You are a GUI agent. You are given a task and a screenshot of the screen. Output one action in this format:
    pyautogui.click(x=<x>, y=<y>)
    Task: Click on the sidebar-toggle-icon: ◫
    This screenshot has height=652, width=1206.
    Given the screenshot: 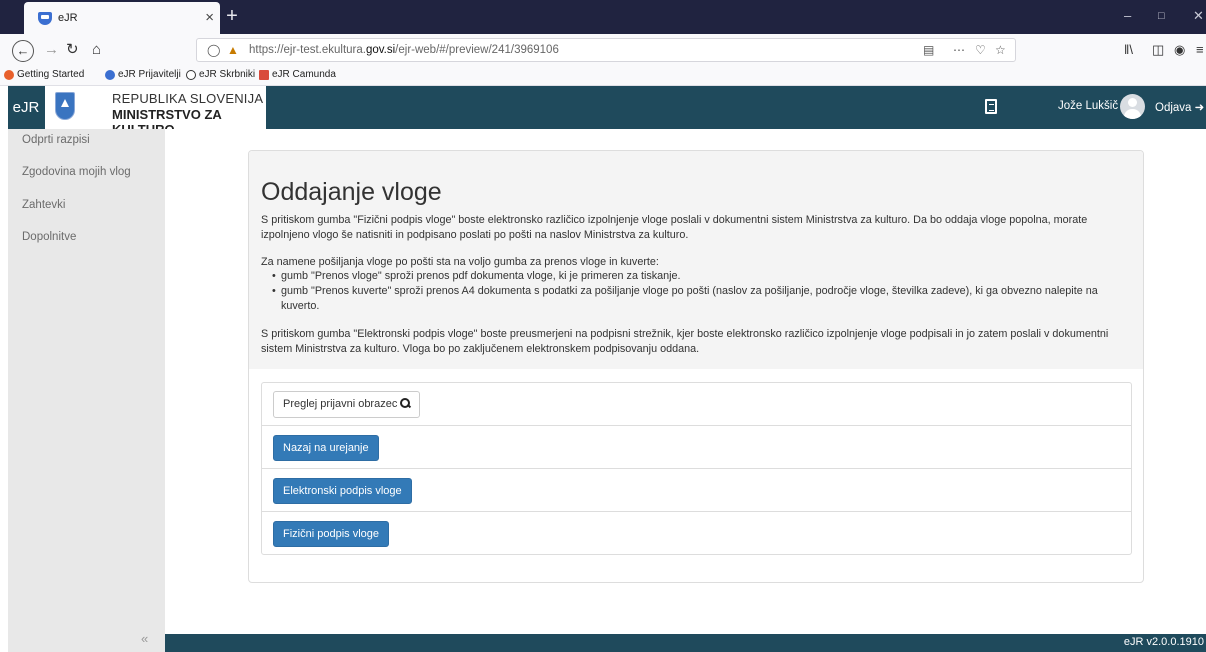 What is the action you would take?
    pyautogui.click(x=1158, y=50)
    